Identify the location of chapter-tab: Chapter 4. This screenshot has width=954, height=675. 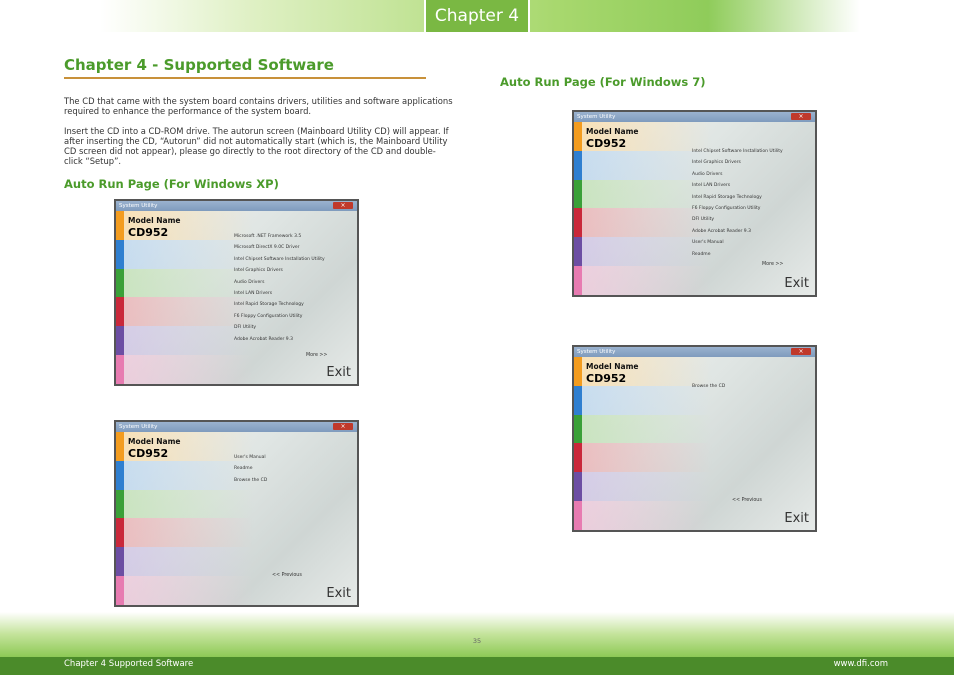
(477, 16).